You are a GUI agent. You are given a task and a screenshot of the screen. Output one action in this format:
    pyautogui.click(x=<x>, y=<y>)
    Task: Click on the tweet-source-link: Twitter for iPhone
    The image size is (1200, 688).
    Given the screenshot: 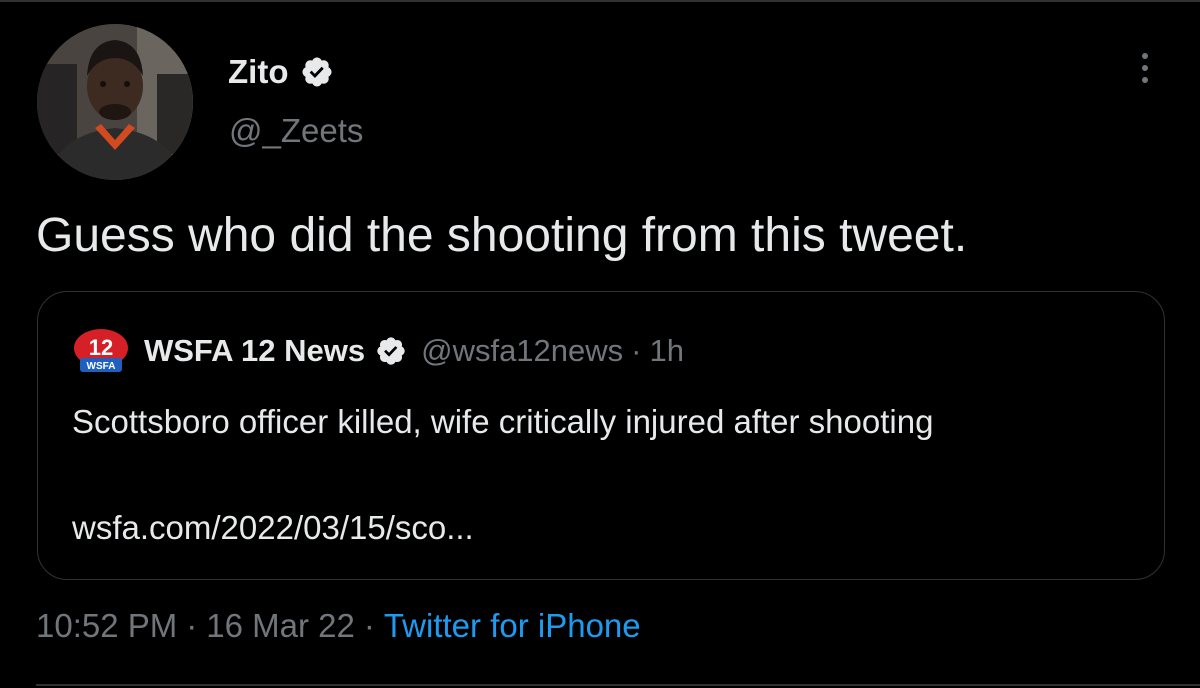 What is the action you would take?
    pyautogui.click(x=512, y=626)
    